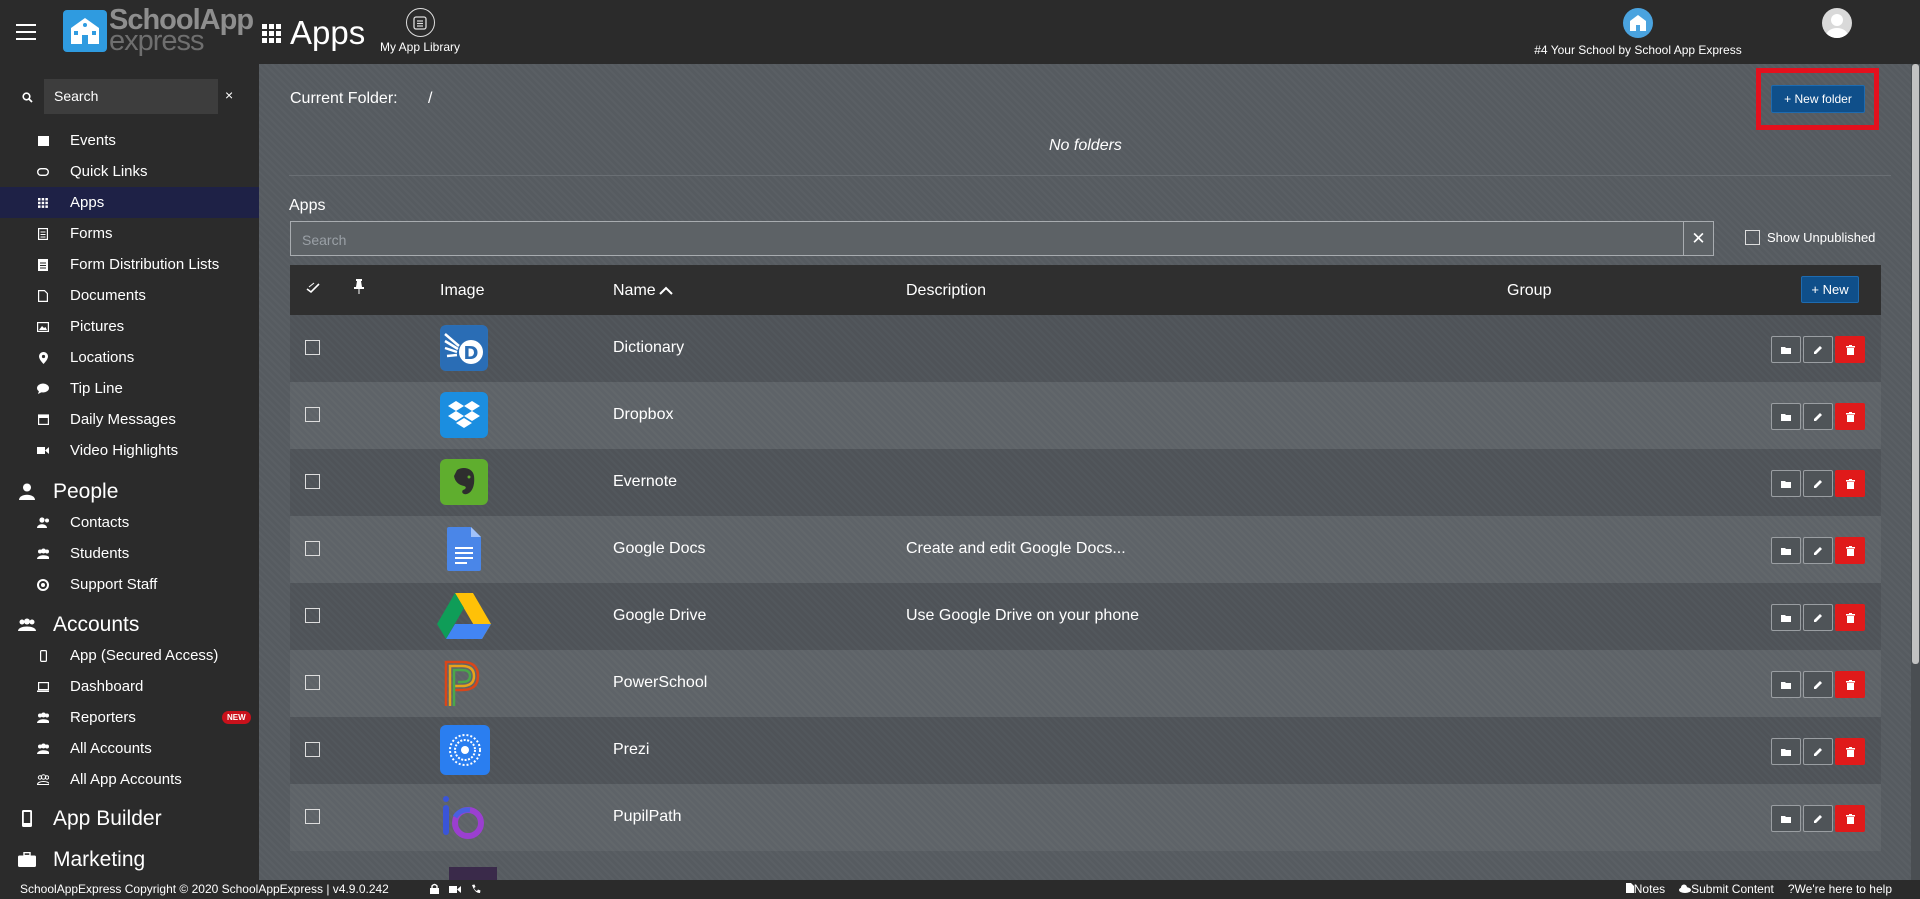 This screenshot has width=1920, height=899. I want to click on sidebar-item-contacts: Contacts, so click(129, 522).